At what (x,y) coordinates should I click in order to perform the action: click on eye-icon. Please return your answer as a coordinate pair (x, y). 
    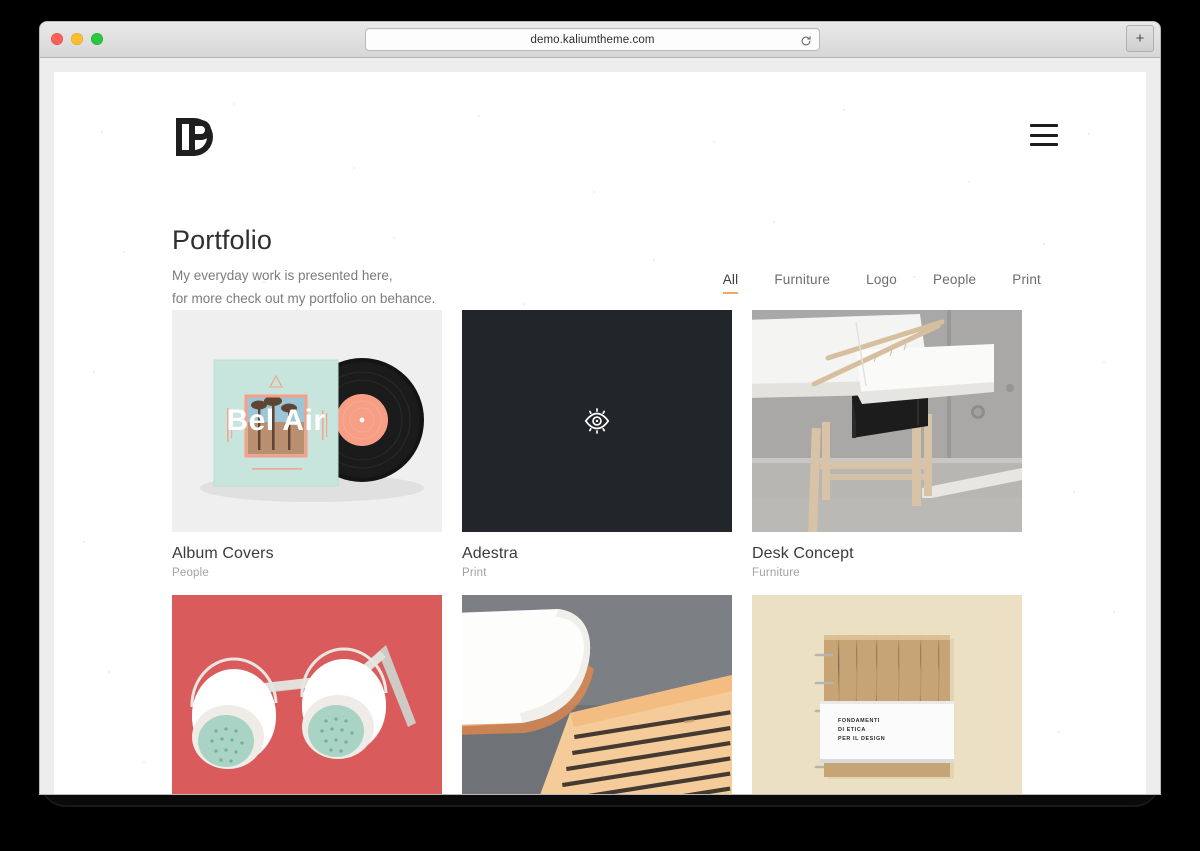
    Looking at the image, I should click on (597, 421).